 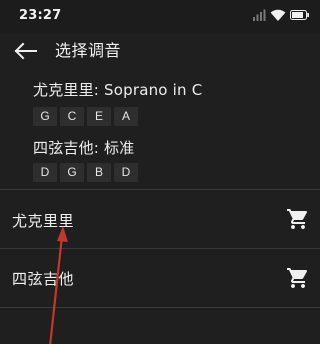 I want to click on current-tuning-ukulele: 尤克里里: Soprano in C G C E A, so click(x=118, y=102).